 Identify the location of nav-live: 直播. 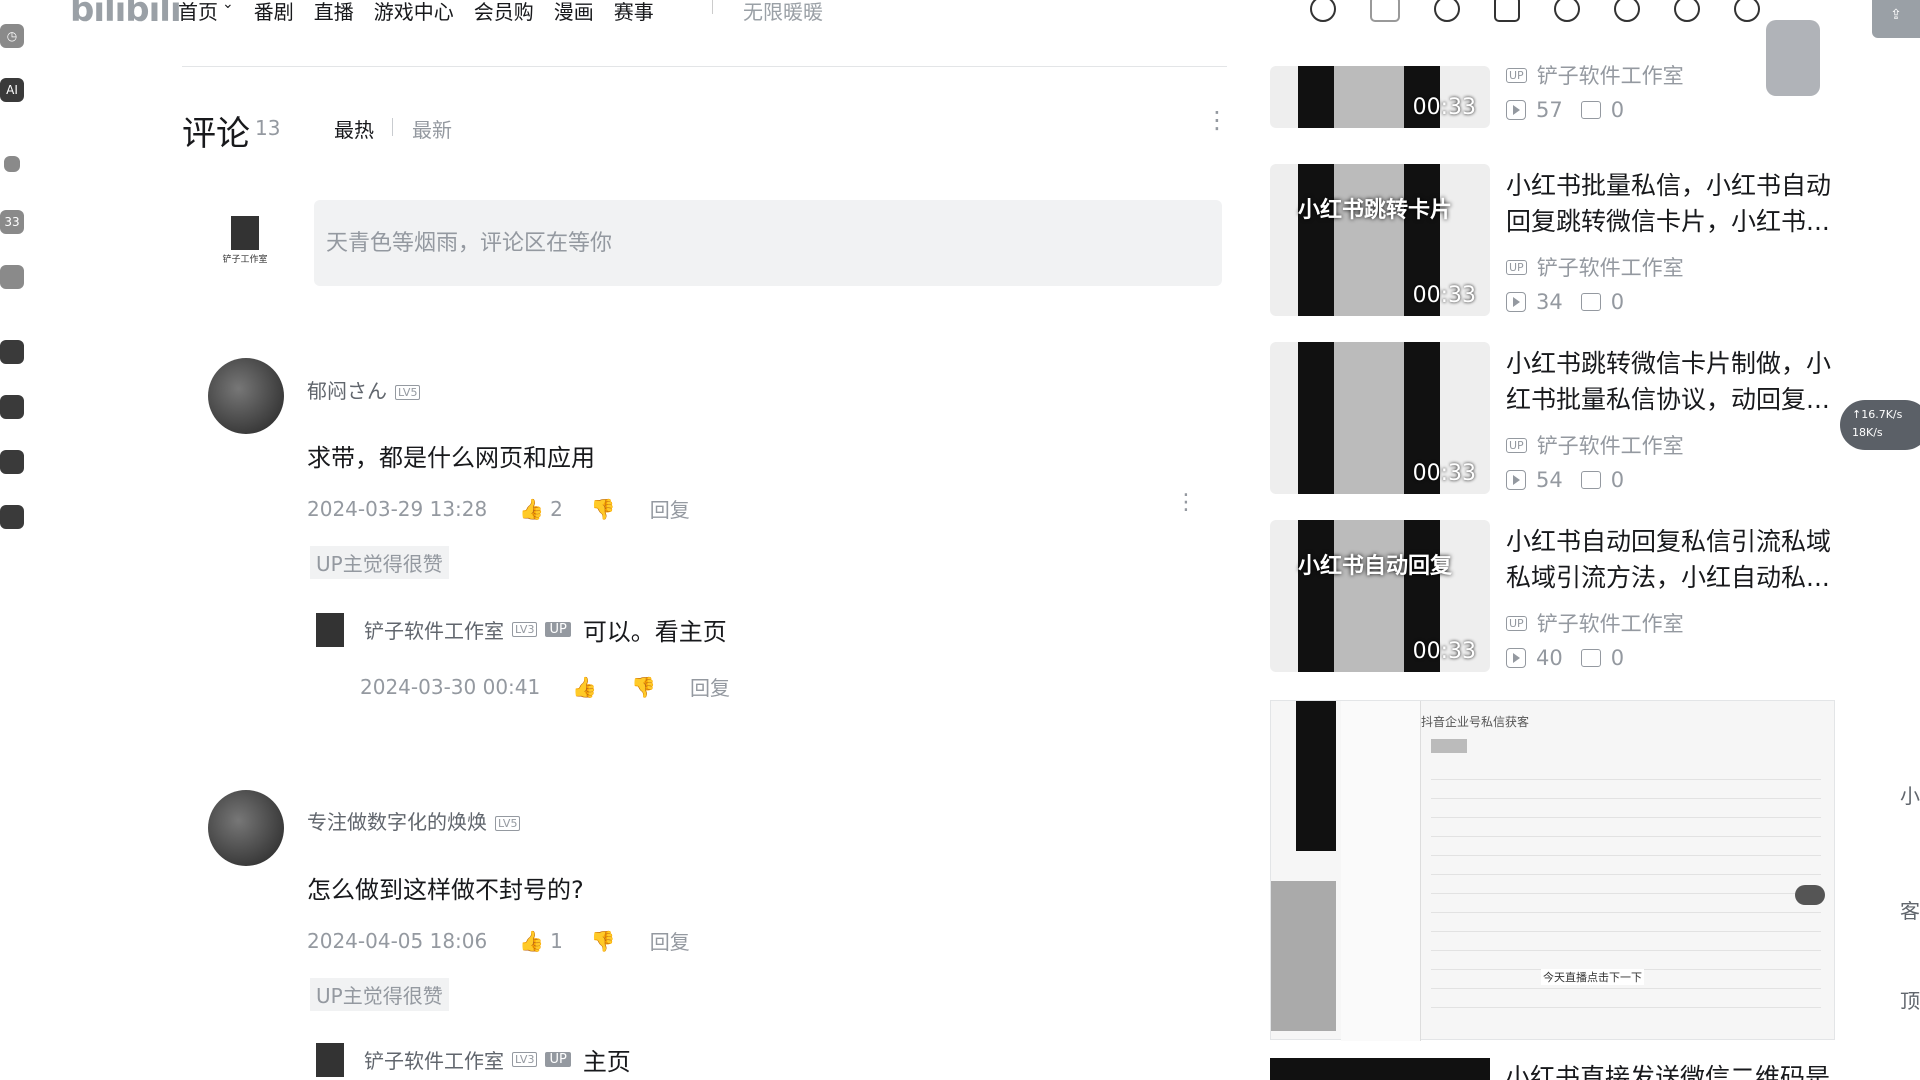
(334, 12).